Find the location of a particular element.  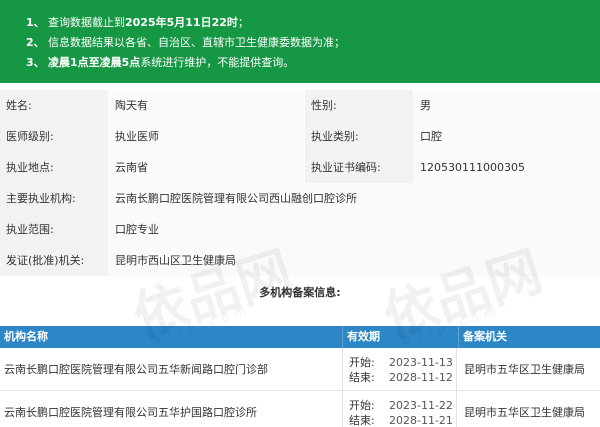

validity-start: 开始: 2023-11-22 is located at coordinates (402, 405).